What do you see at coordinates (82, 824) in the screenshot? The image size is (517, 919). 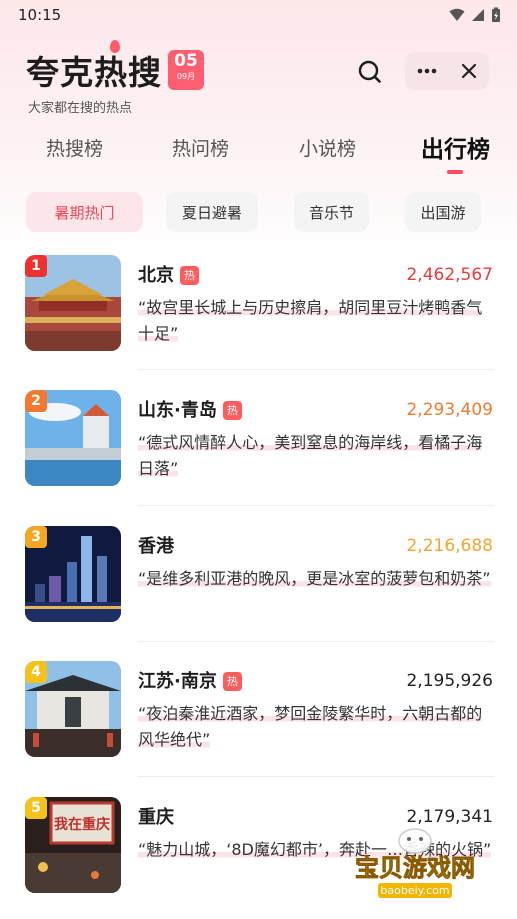 I see `sign-text: 我在重庆` at bounding box center [82, 824].